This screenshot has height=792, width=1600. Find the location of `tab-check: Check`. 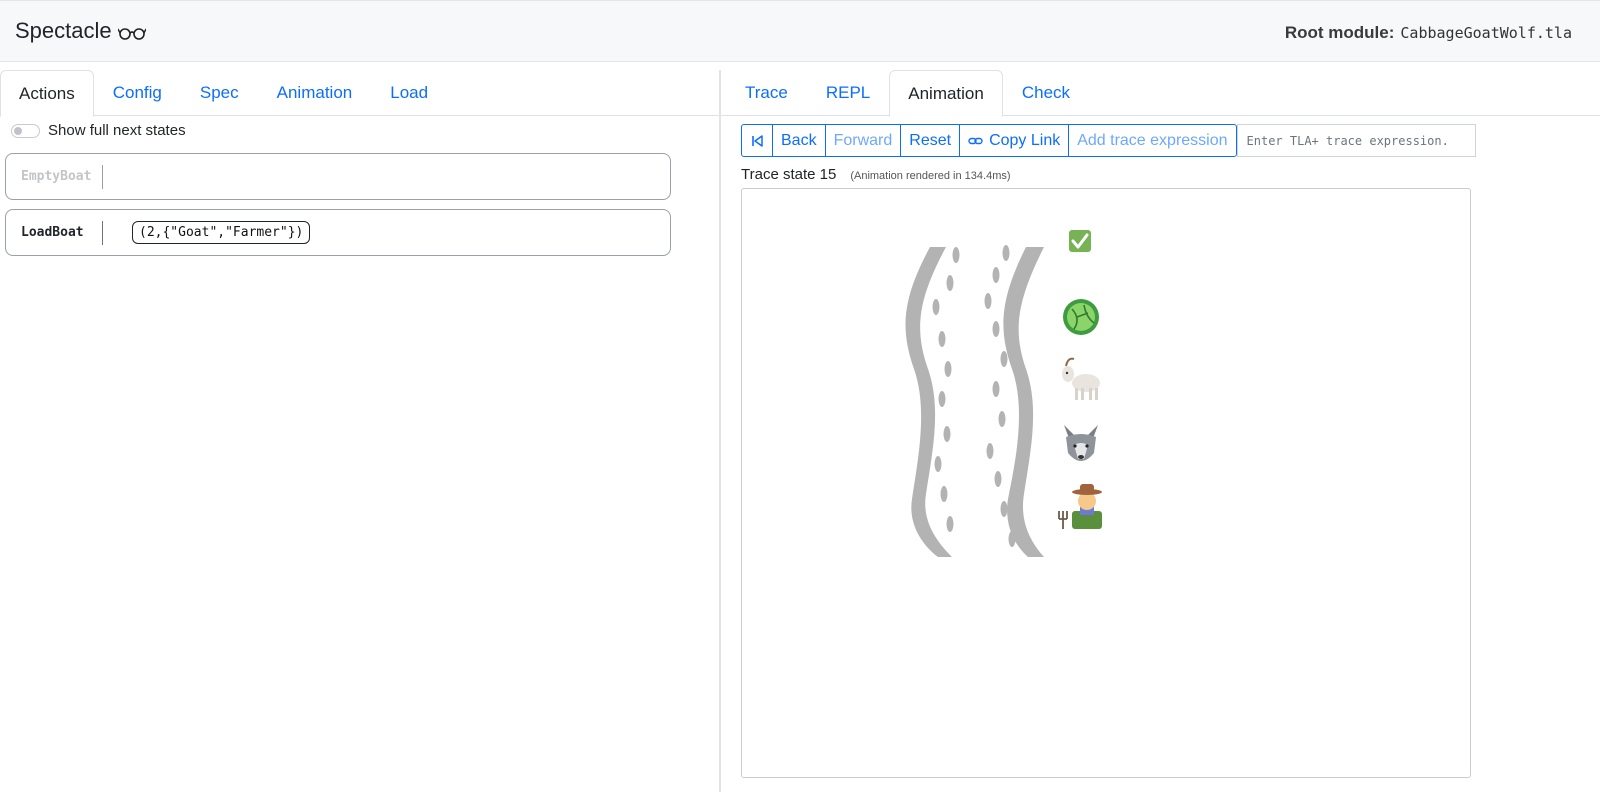

tab-check: Check is located at coordinates (1046, 93).